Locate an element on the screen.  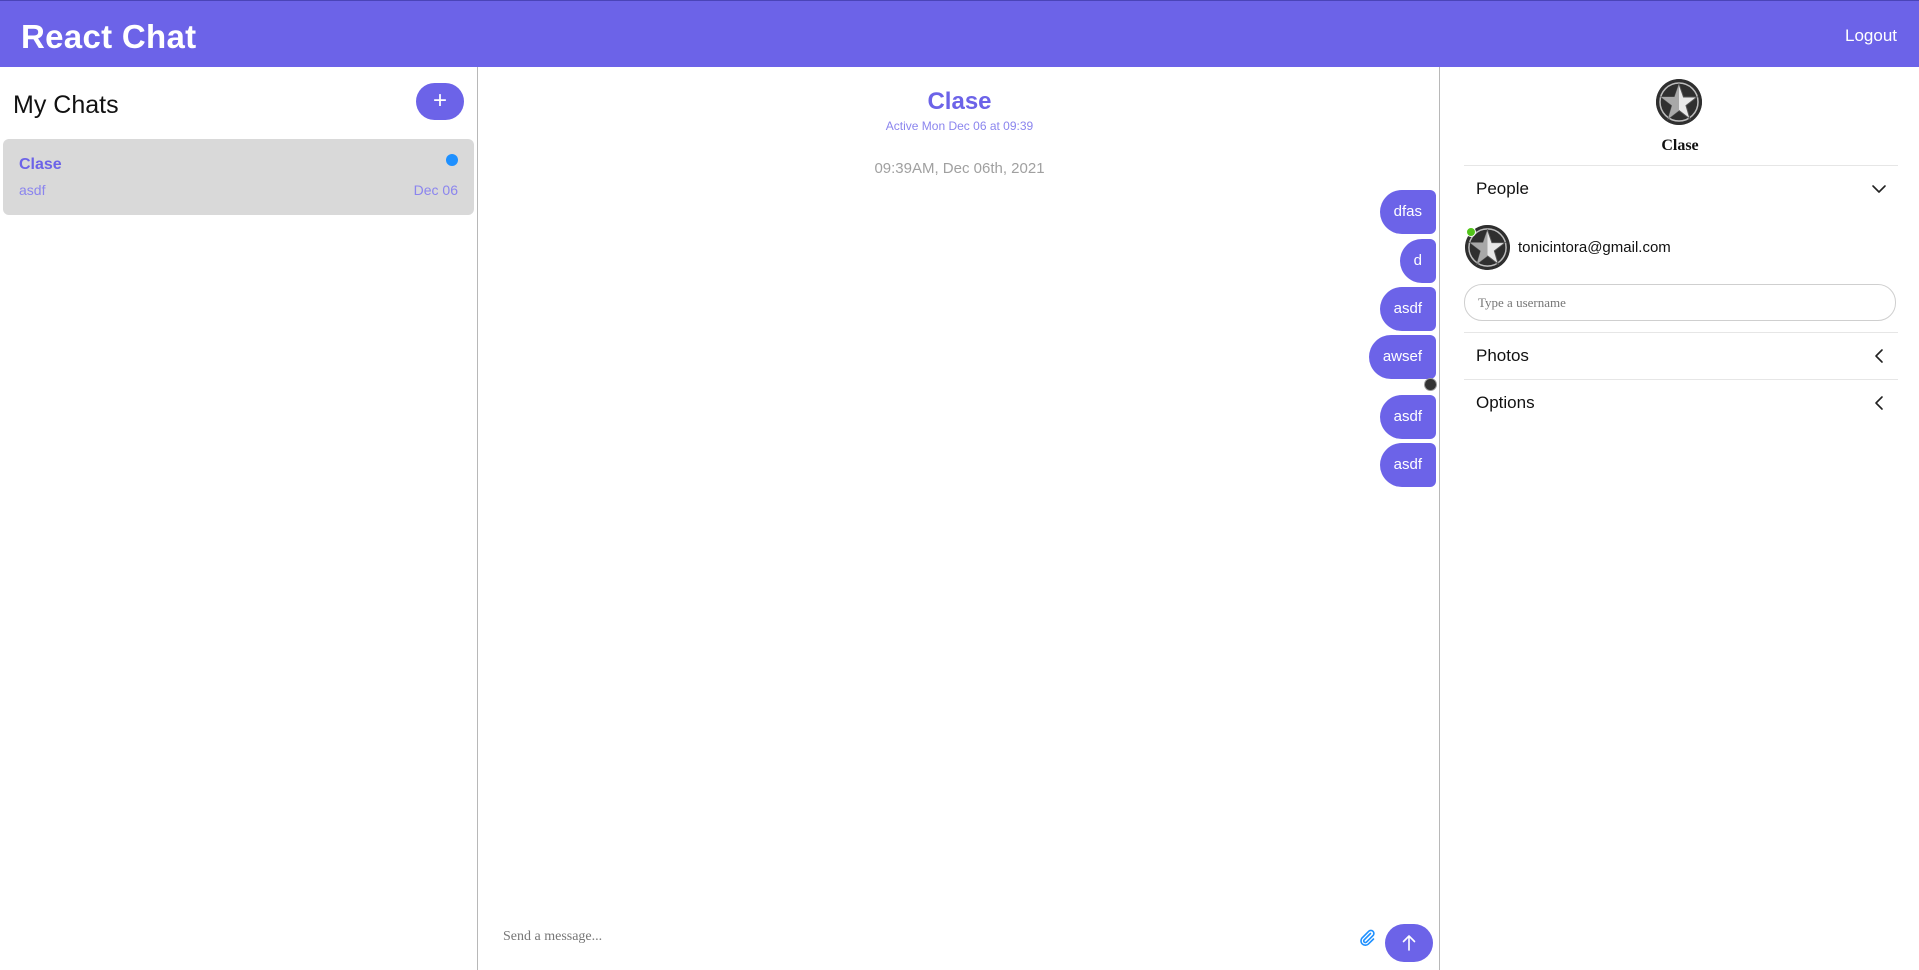
person-row: tonicintora@gmail.com is located at coordinates (1680, 248).